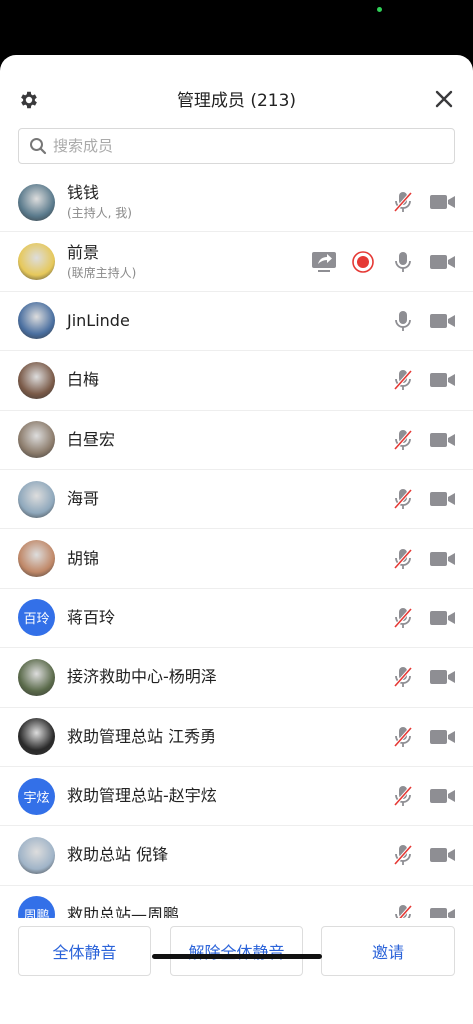 Image resolution: width=473 pixels, height=1024 pixels. I want to click on member-name: 接济救助中心-杨明泽, so click(142, 677).